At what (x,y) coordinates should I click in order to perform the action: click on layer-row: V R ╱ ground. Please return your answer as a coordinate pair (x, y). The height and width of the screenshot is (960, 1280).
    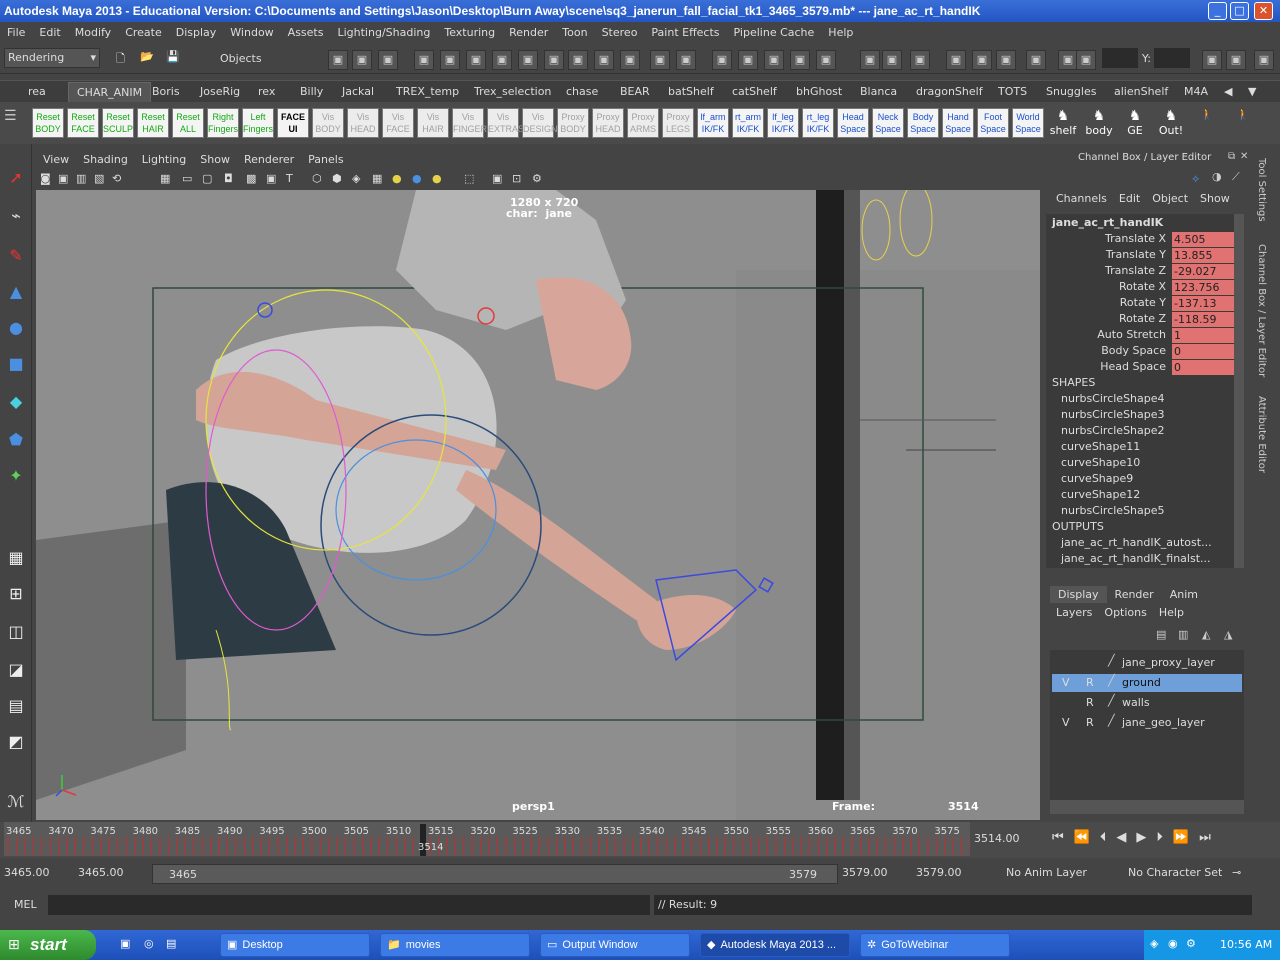
    Looking at the image, I should click on (1147, 683).